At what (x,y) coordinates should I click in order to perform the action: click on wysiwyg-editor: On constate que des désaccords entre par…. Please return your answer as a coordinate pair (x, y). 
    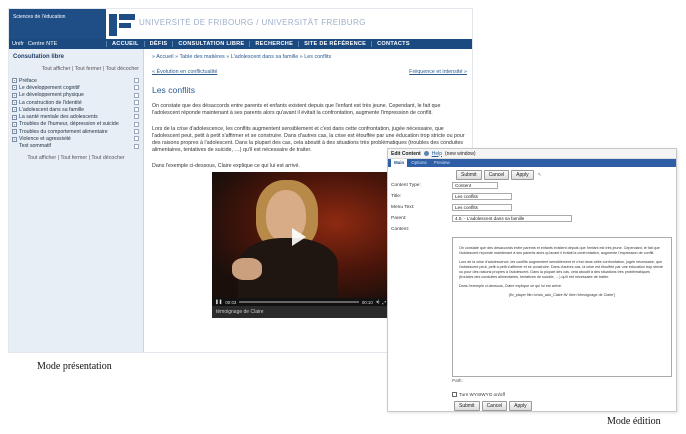
    Looking at the image, I should click on (562, 307).